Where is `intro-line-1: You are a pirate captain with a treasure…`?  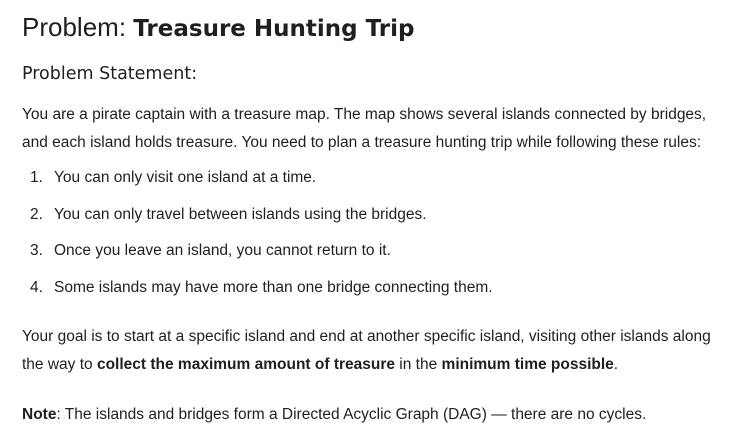 intro-line-1: You are a pirate captain with a treasure… is located at coordinates (364, 114).